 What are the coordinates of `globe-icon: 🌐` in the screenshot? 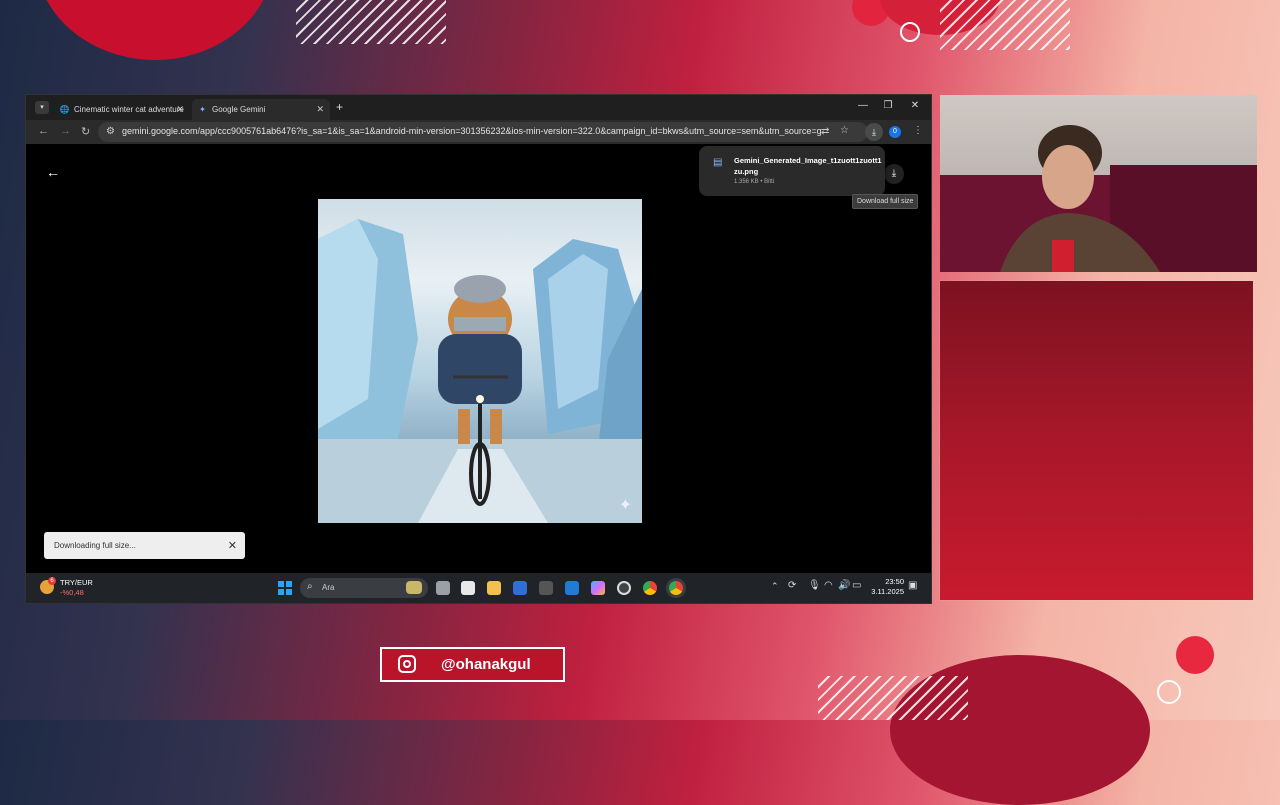 It's located at (64, 109).